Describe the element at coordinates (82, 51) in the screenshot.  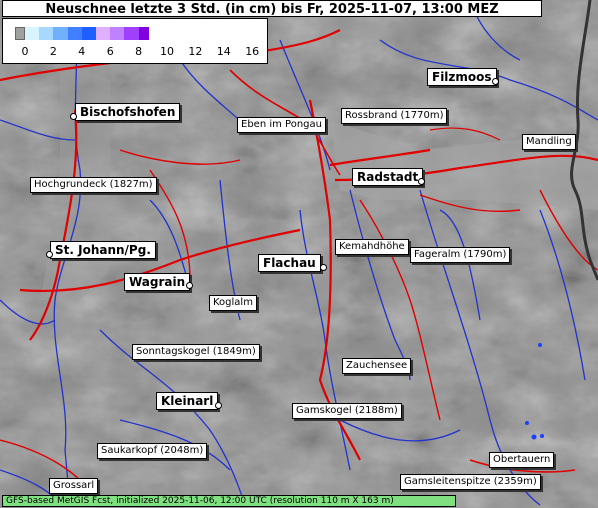
I see `legend-tick-label: 4` at that location.